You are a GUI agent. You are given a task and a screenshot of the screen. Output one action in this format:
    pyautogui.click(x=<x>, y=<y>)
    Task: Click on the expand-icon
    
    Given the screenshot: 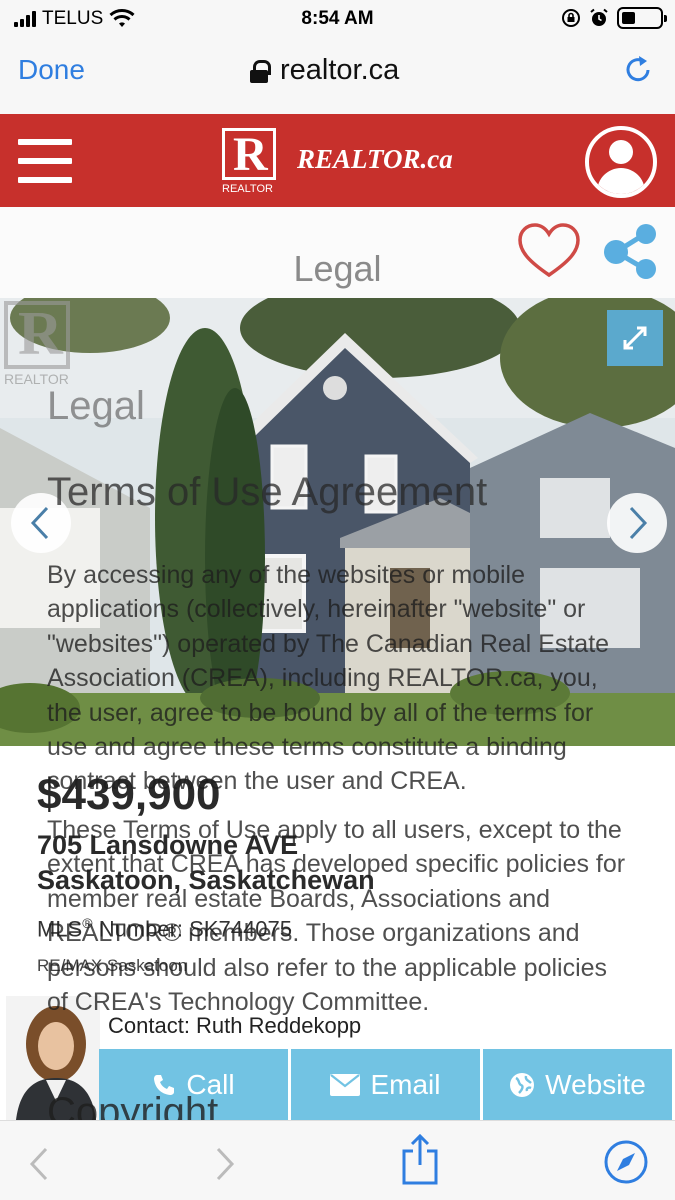 What is the action you would take?
    pyautogui.click(x=635, y=338)
    